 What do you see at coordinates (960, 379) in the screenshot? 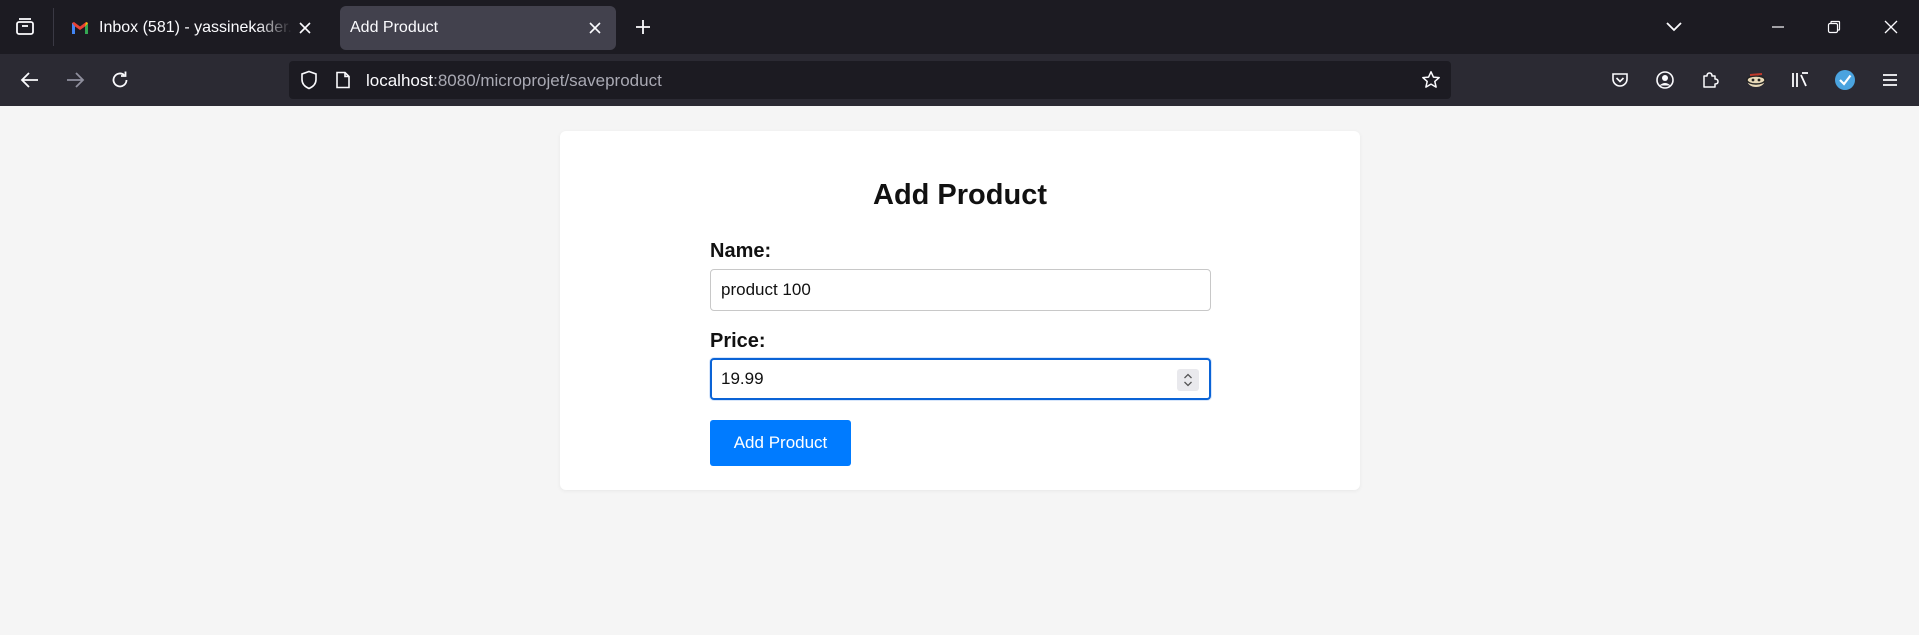
I see `price-input: 19.99` at bounding box center [960, 379].